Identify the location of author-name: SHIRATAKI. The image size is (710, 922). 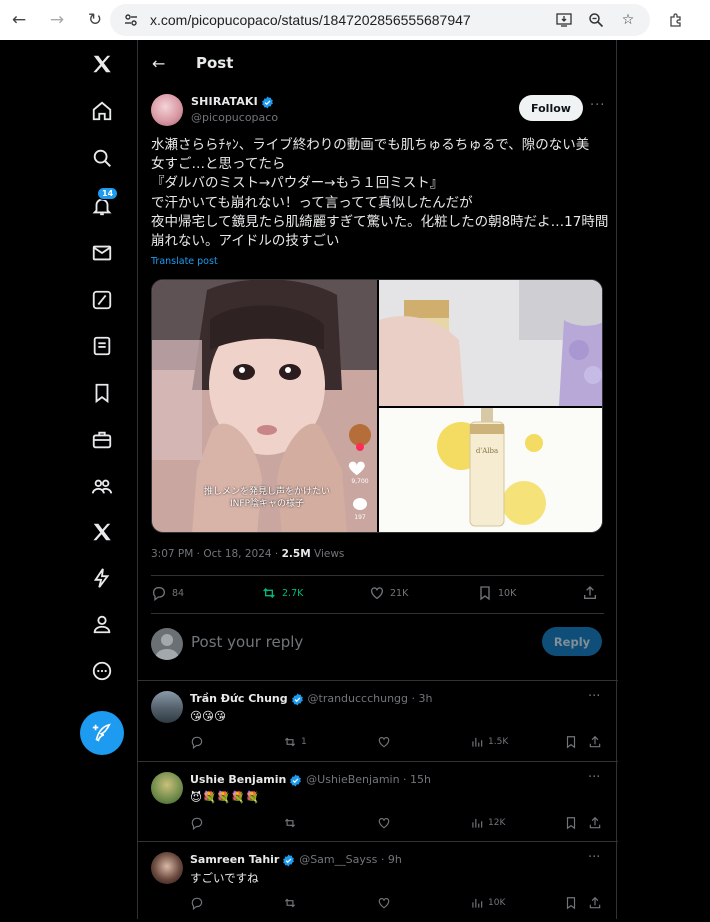
(232, 102).